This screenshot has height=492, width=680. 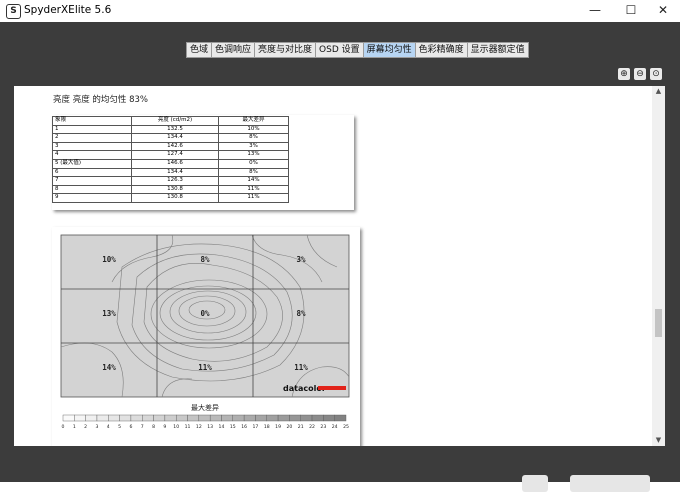 I want to click on table-header-row: 象限 亮度 (cd/m2) 最大差异, so click(x=170, y=121).